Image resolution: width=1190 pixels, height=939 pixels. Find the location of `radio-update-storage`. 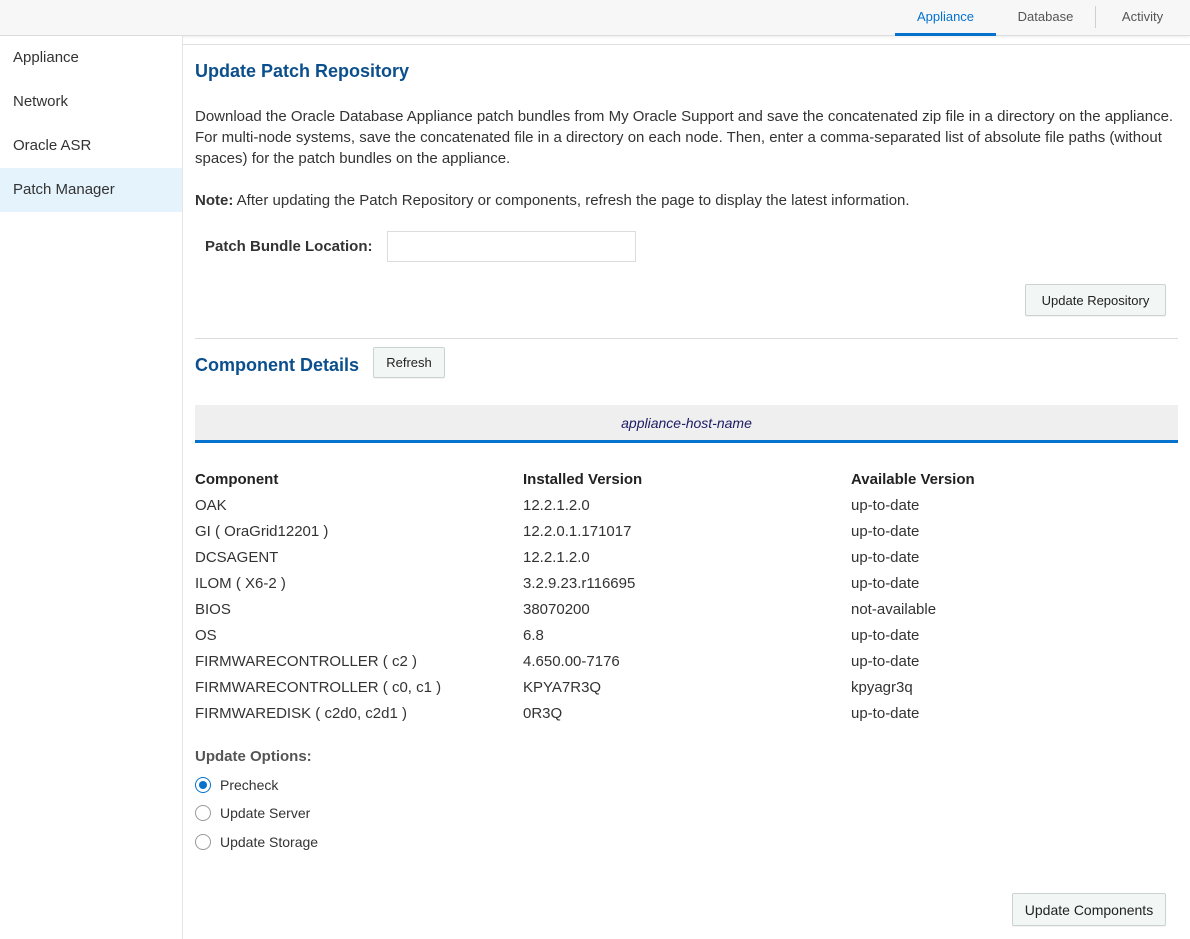

radio-update-storage is located at coordinates (203, 842).